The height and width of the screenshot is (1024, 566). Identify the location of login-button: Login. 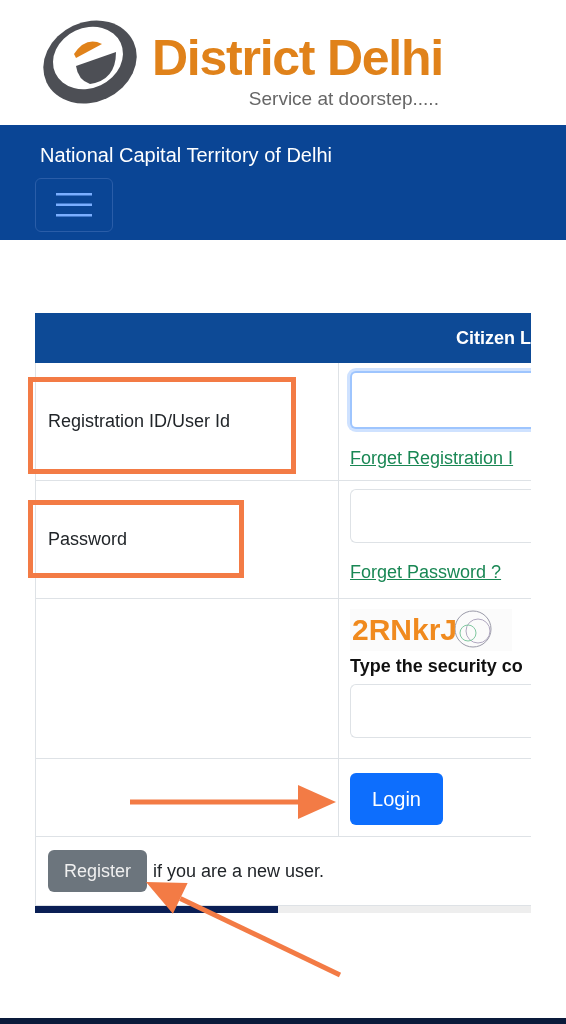
(396, 799).